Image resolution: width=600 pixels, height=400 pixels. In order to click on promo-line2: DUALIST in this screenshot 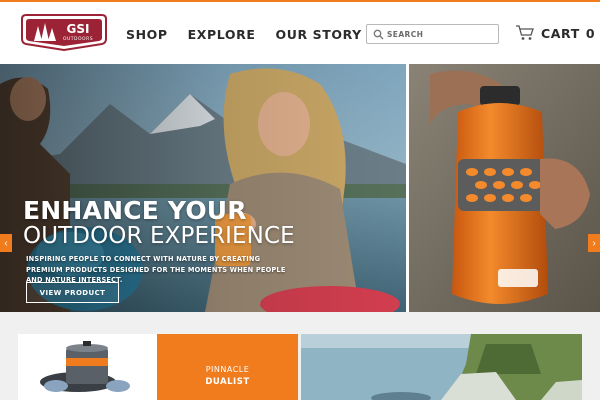, I will do `click(227, 382)`.